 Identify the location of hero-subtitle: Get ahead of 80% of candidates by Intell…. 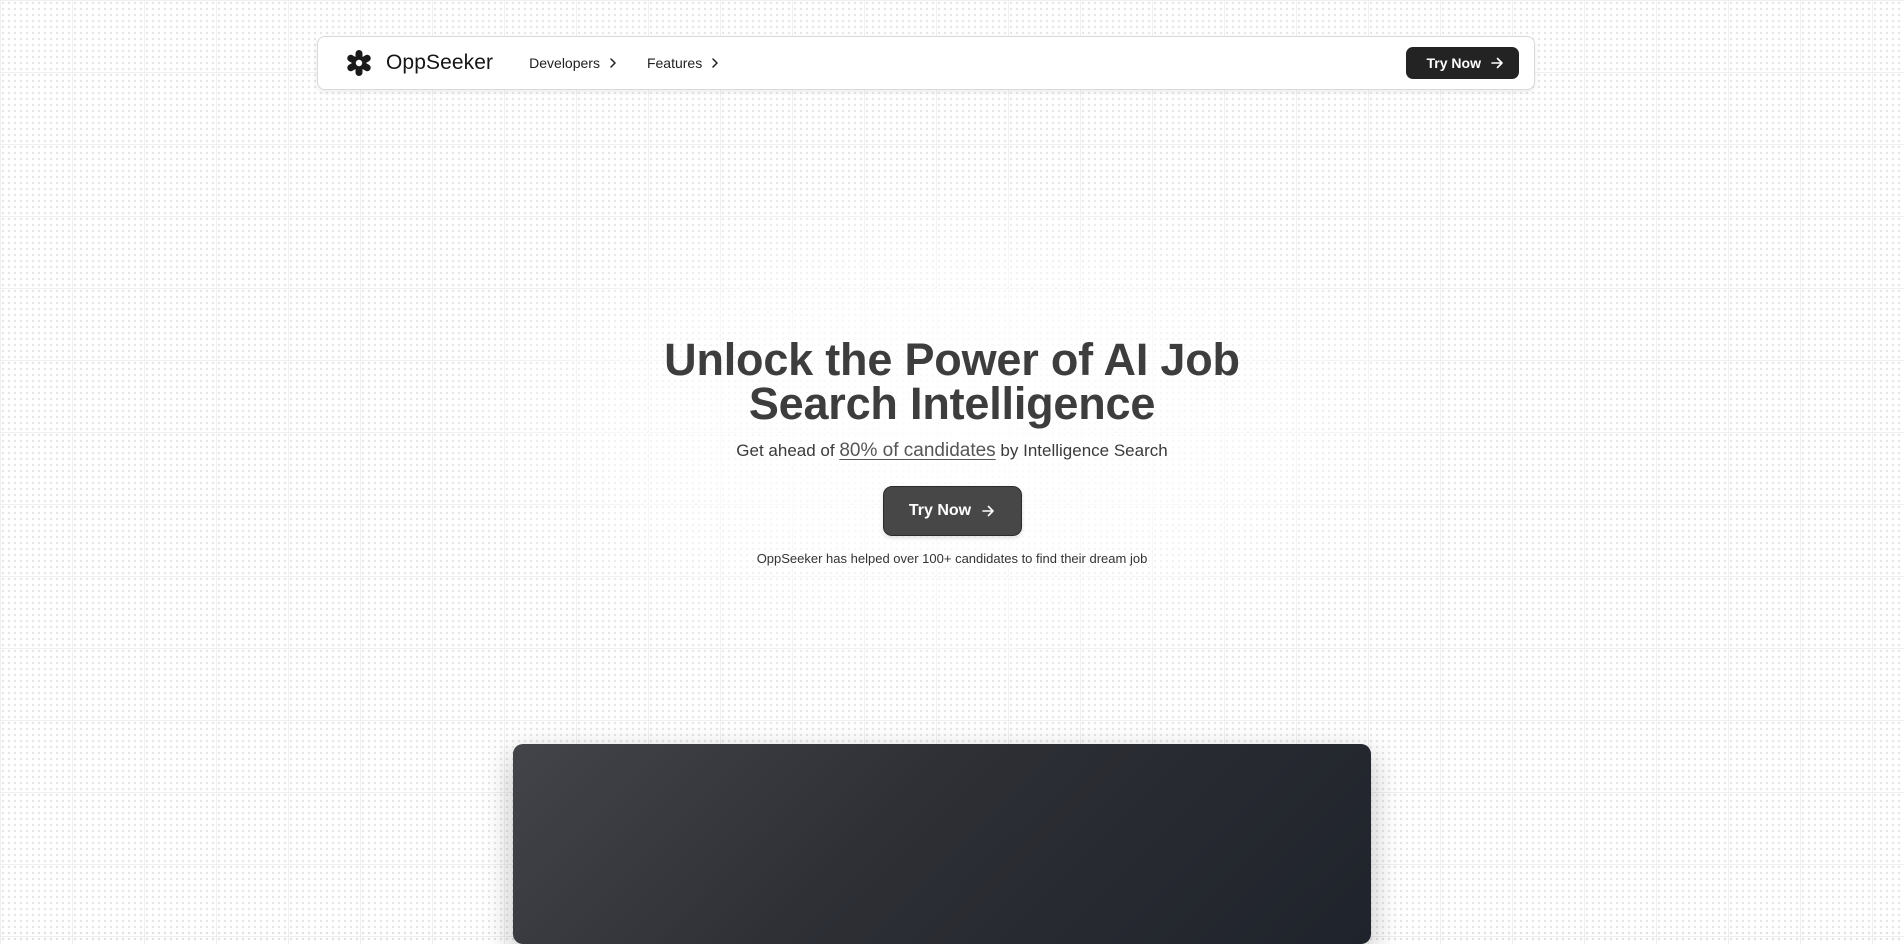
(952, 451).